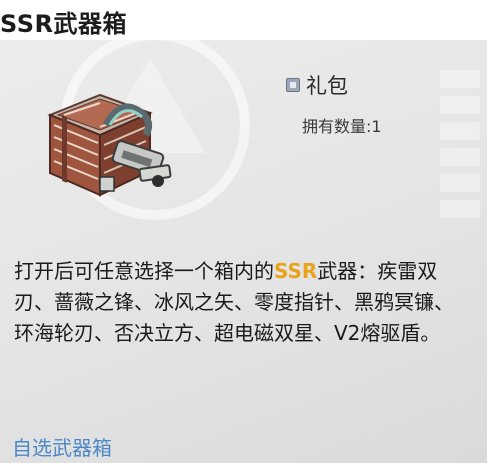  I want to click on item-title: SSR武器箱, so click(63, 24).